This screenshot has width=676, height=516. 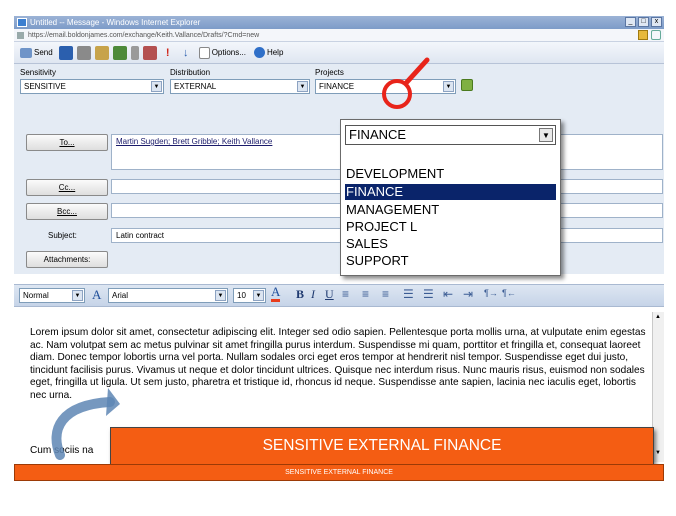 What do you see at coordinates (241, 295) in the screenshot?
I see `font-size-value: 10` at bounding box center [241, 295].